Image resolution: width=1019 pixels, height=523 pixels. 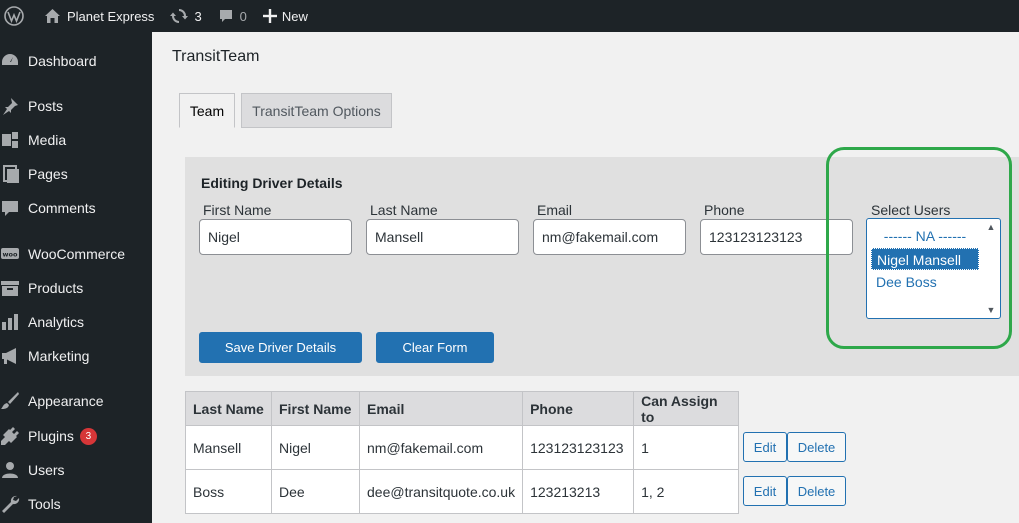 What do you see at coordinates (10, 401) in the screenshot?
I see `brush-icon` at bounding box center [10, 401].